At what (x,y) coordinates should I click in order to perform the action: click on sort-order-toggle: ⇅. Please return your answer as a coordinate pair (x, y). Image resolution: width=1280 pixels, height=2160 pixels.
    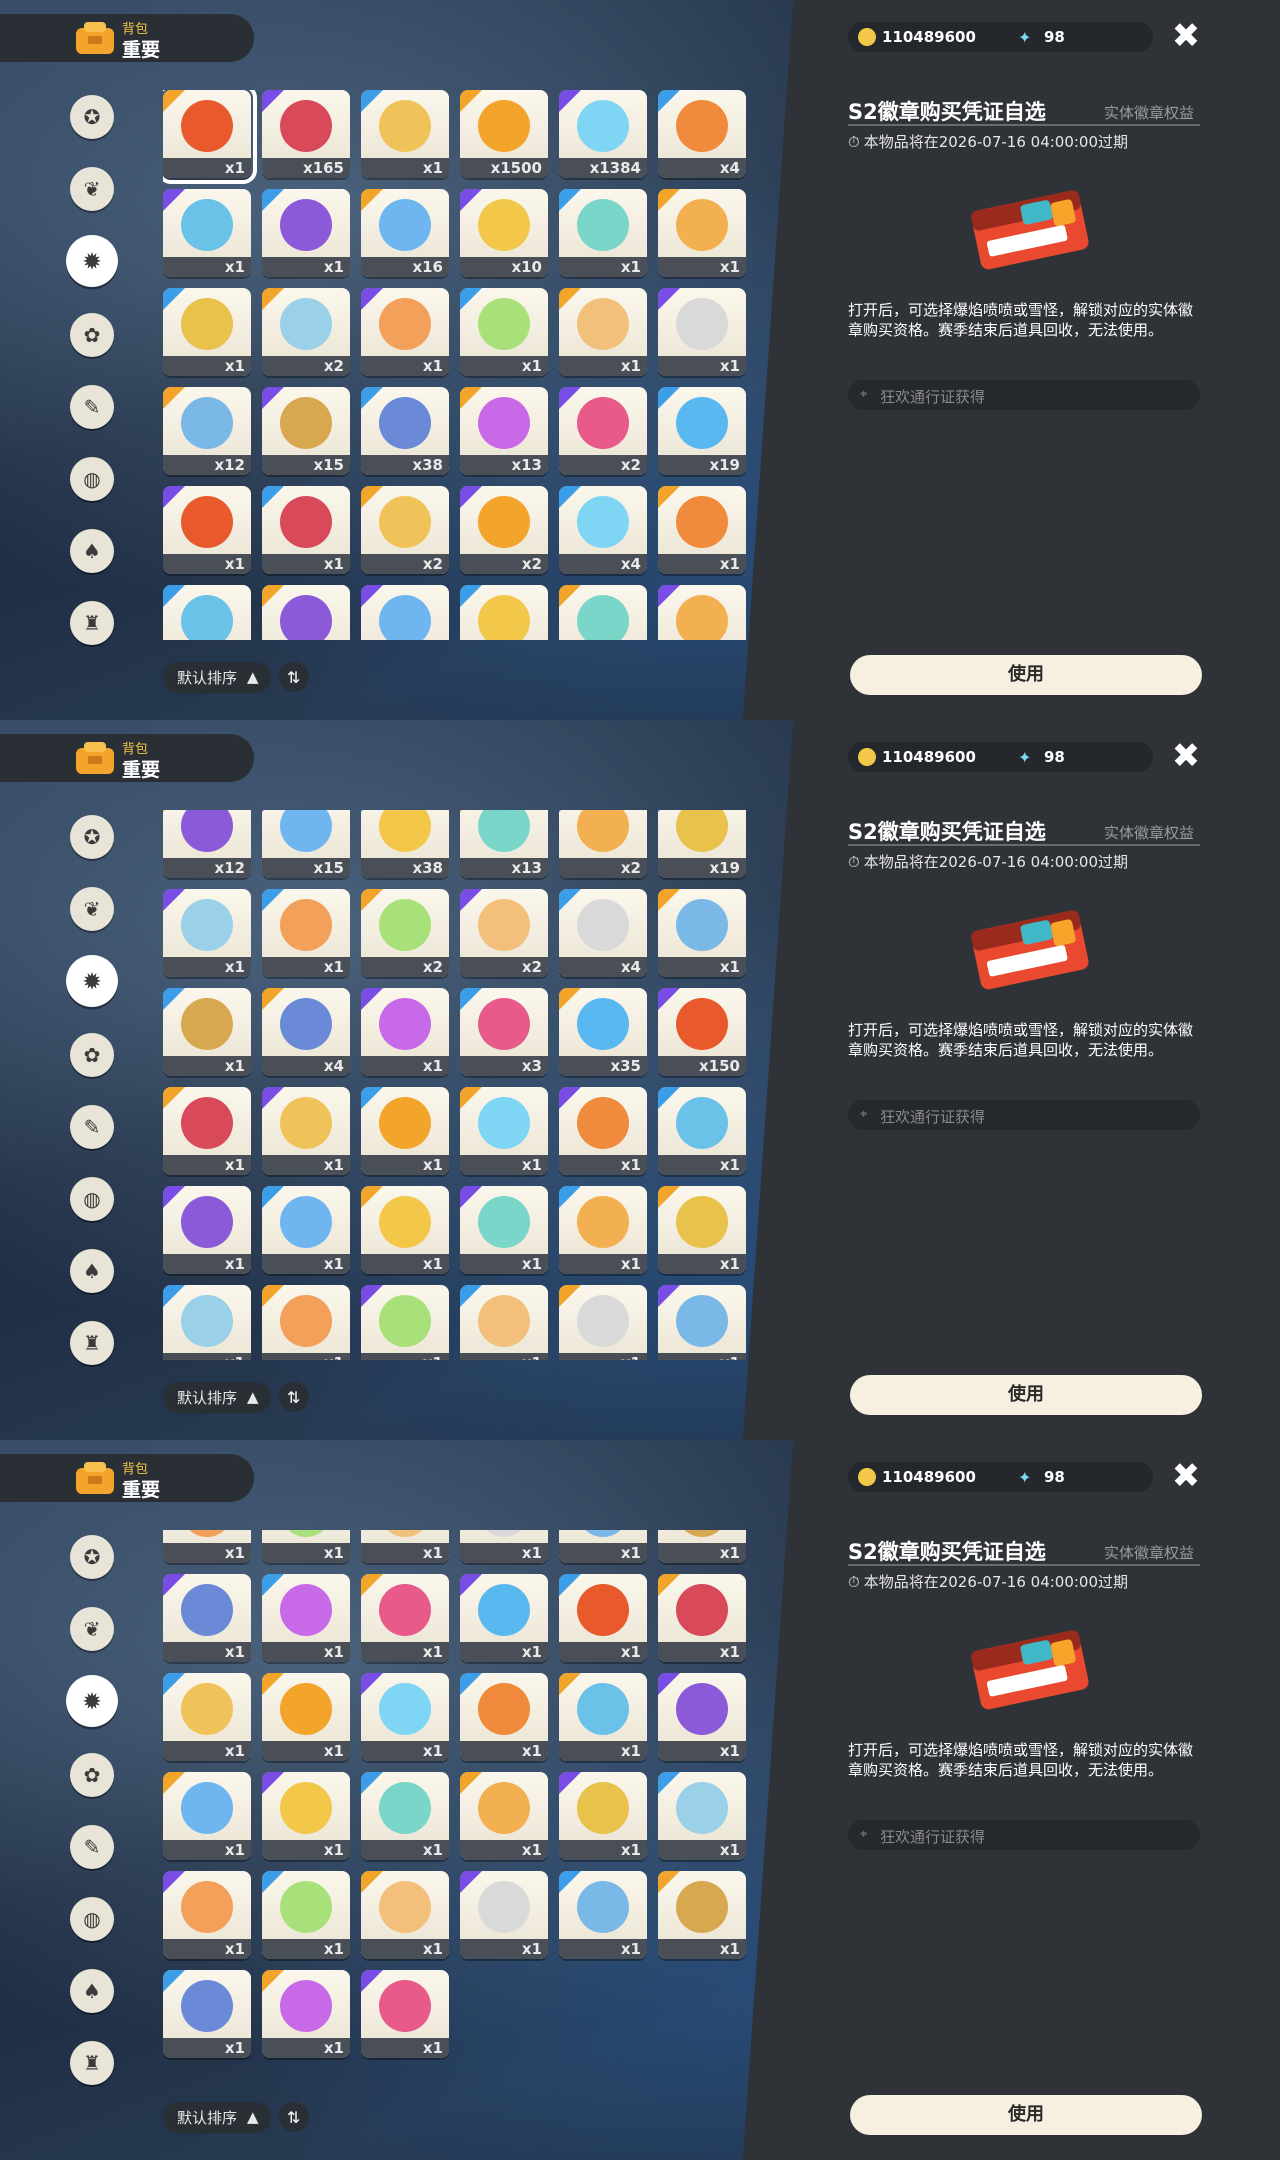
    Looking at the image, I should click on (293, 2117).